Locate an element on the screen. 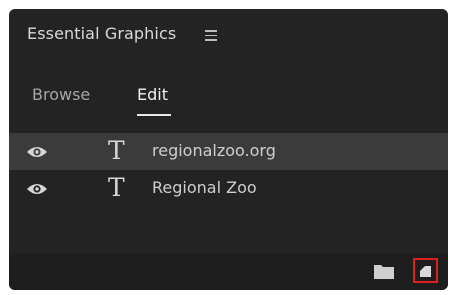  layer-name: Regional Zoo is located at coordinates (204, 187).